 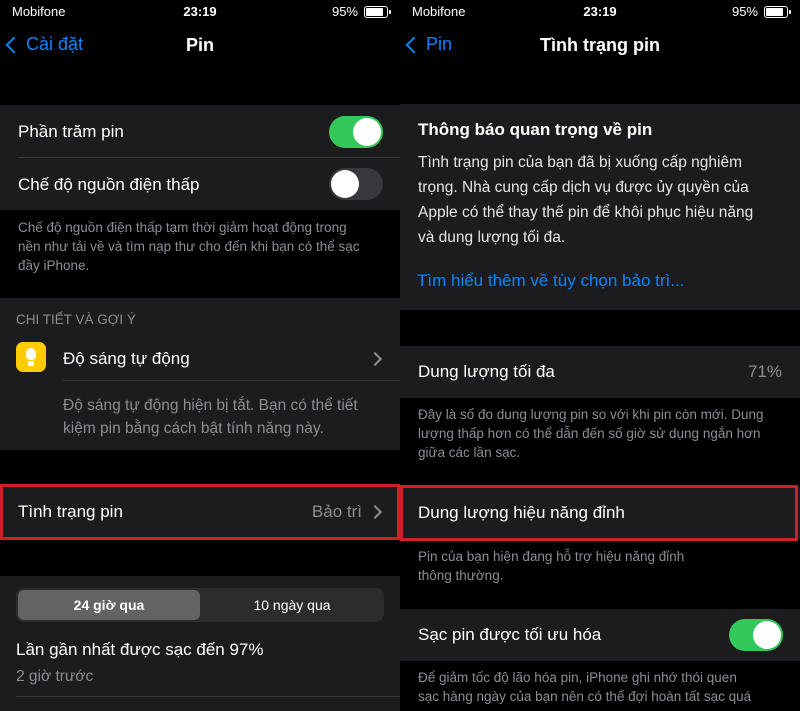 I want to click on description-line: kiệm pin bằng cách bật tính năng này., so click(x=193, y=428).